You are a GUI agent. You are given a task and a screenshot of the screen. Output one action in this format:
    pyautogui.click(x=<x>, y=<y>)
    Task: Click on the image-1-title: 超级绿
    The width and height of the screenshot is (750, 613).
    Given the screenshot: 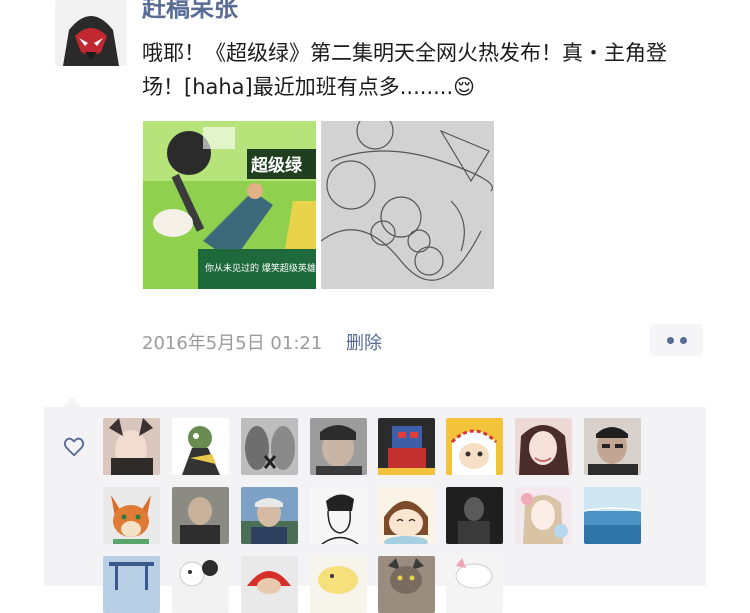 What is the action you would take?
    pyautogui.click(x=277, y=165)
    